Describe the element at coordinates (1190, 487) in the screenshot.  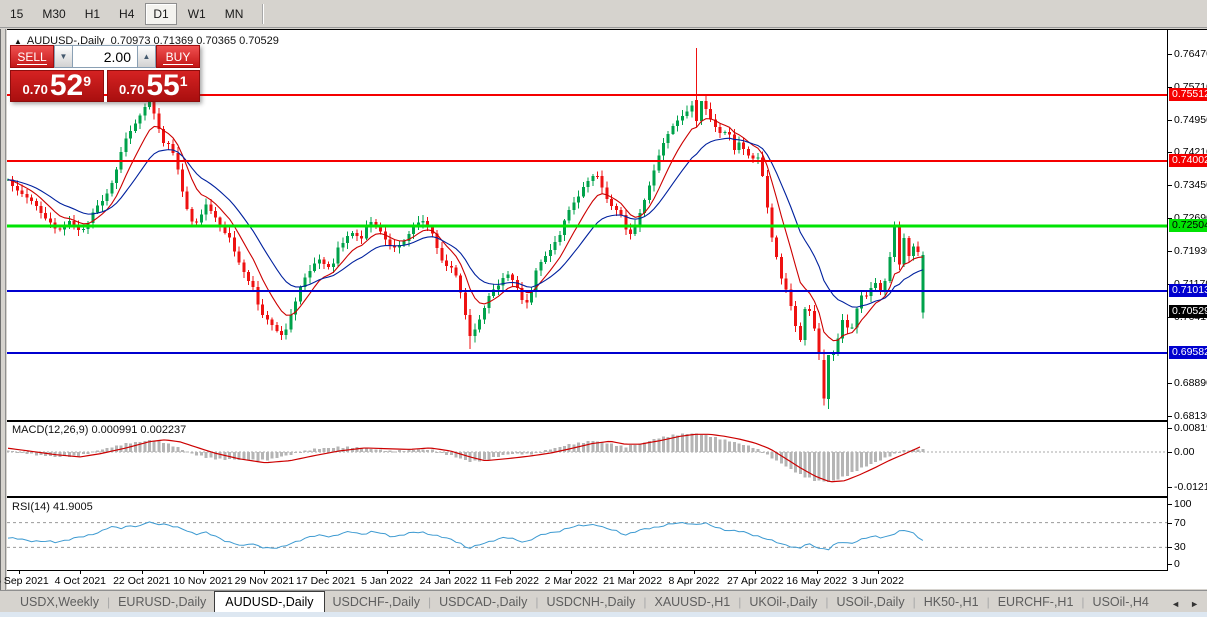
I see `macd-tick-label: -0.01212` at that location.